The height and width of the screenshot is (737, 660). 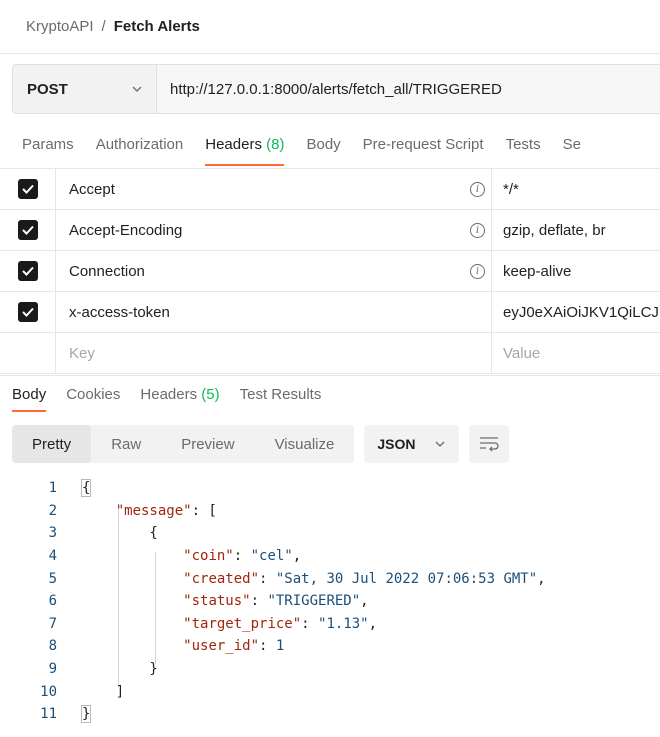 What do you see at coordinates (396, 444) in the screenshot?
I see `language-label: JSON` at bounding box center [396, 444].